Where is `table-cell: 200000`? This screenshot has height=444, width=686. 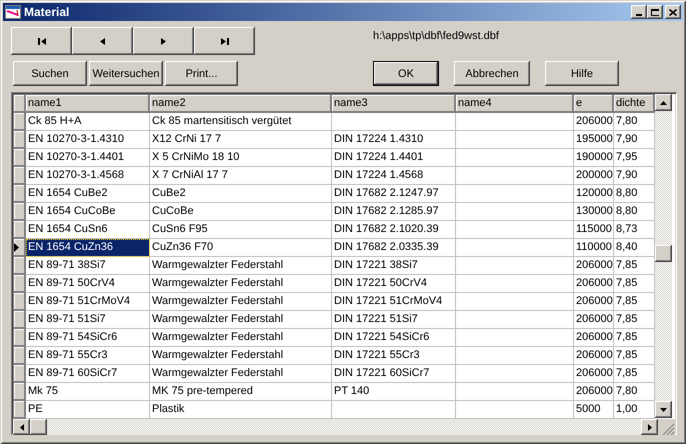 table-cell: 200000 is located at coordinates (594, 175).